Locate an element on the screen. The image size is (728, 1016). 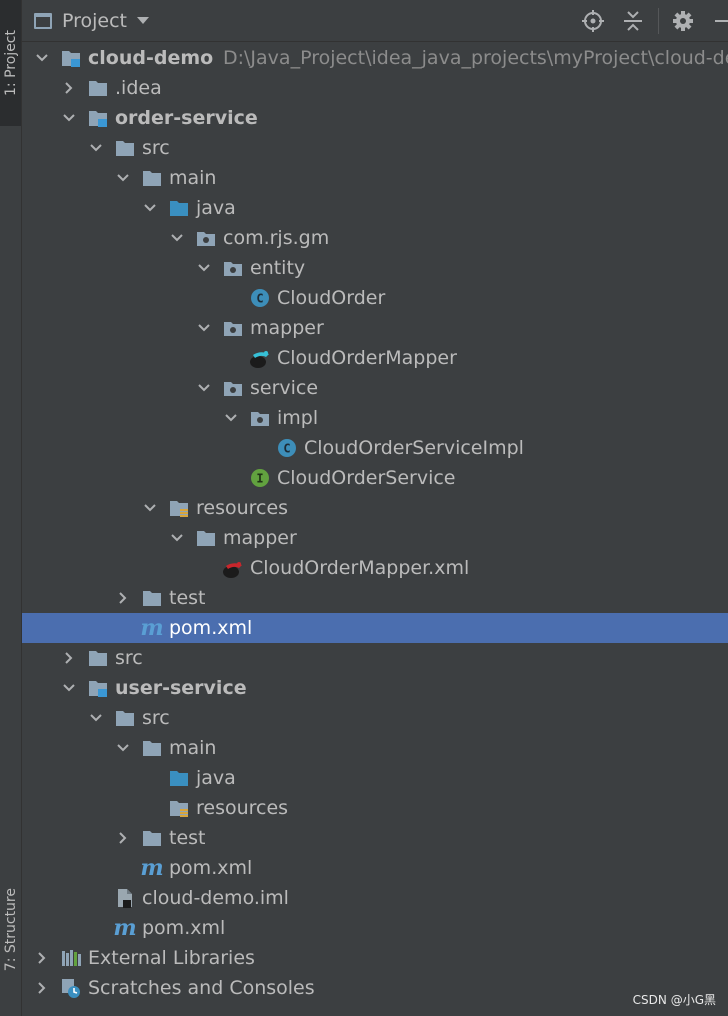
libraries-icon is located at coordinates (71, 958).